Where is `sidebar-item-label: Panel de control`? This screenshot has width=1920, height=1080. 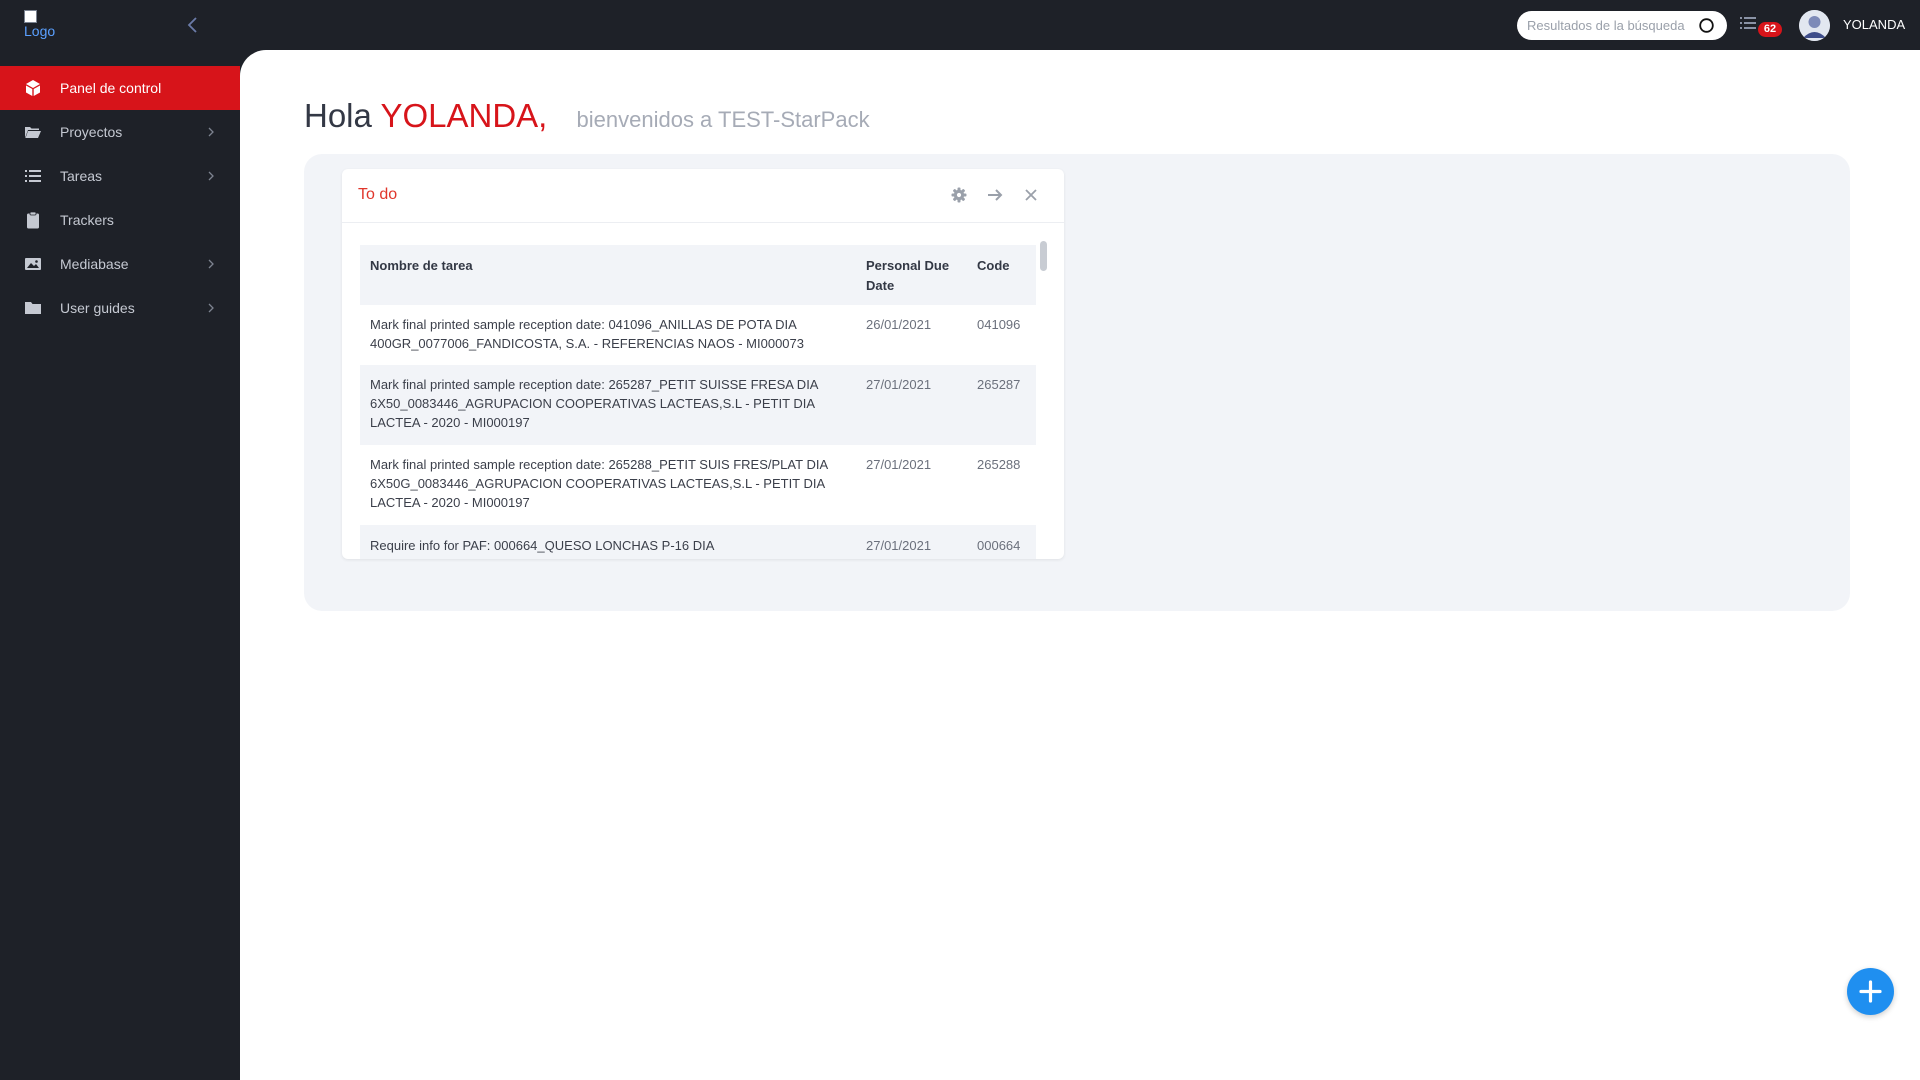
sidebar-item-label: Panel de control is located at coordinates (111, 88).